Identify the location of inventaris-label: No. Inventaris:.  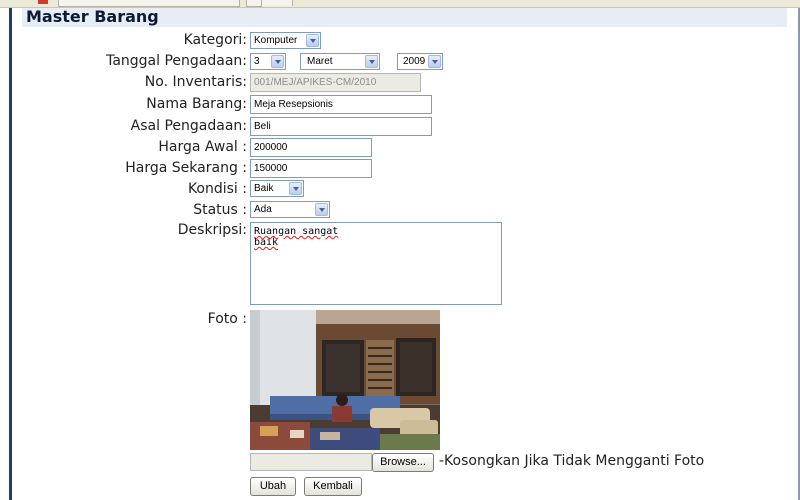
(195, 82).